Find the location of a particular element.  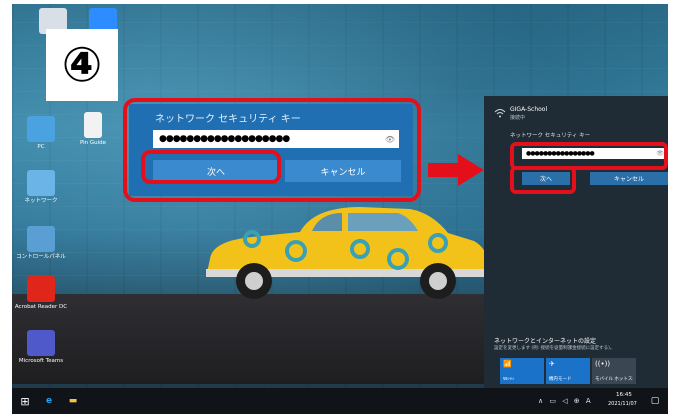

step-number: ④ is located at coordinates (82, 65).